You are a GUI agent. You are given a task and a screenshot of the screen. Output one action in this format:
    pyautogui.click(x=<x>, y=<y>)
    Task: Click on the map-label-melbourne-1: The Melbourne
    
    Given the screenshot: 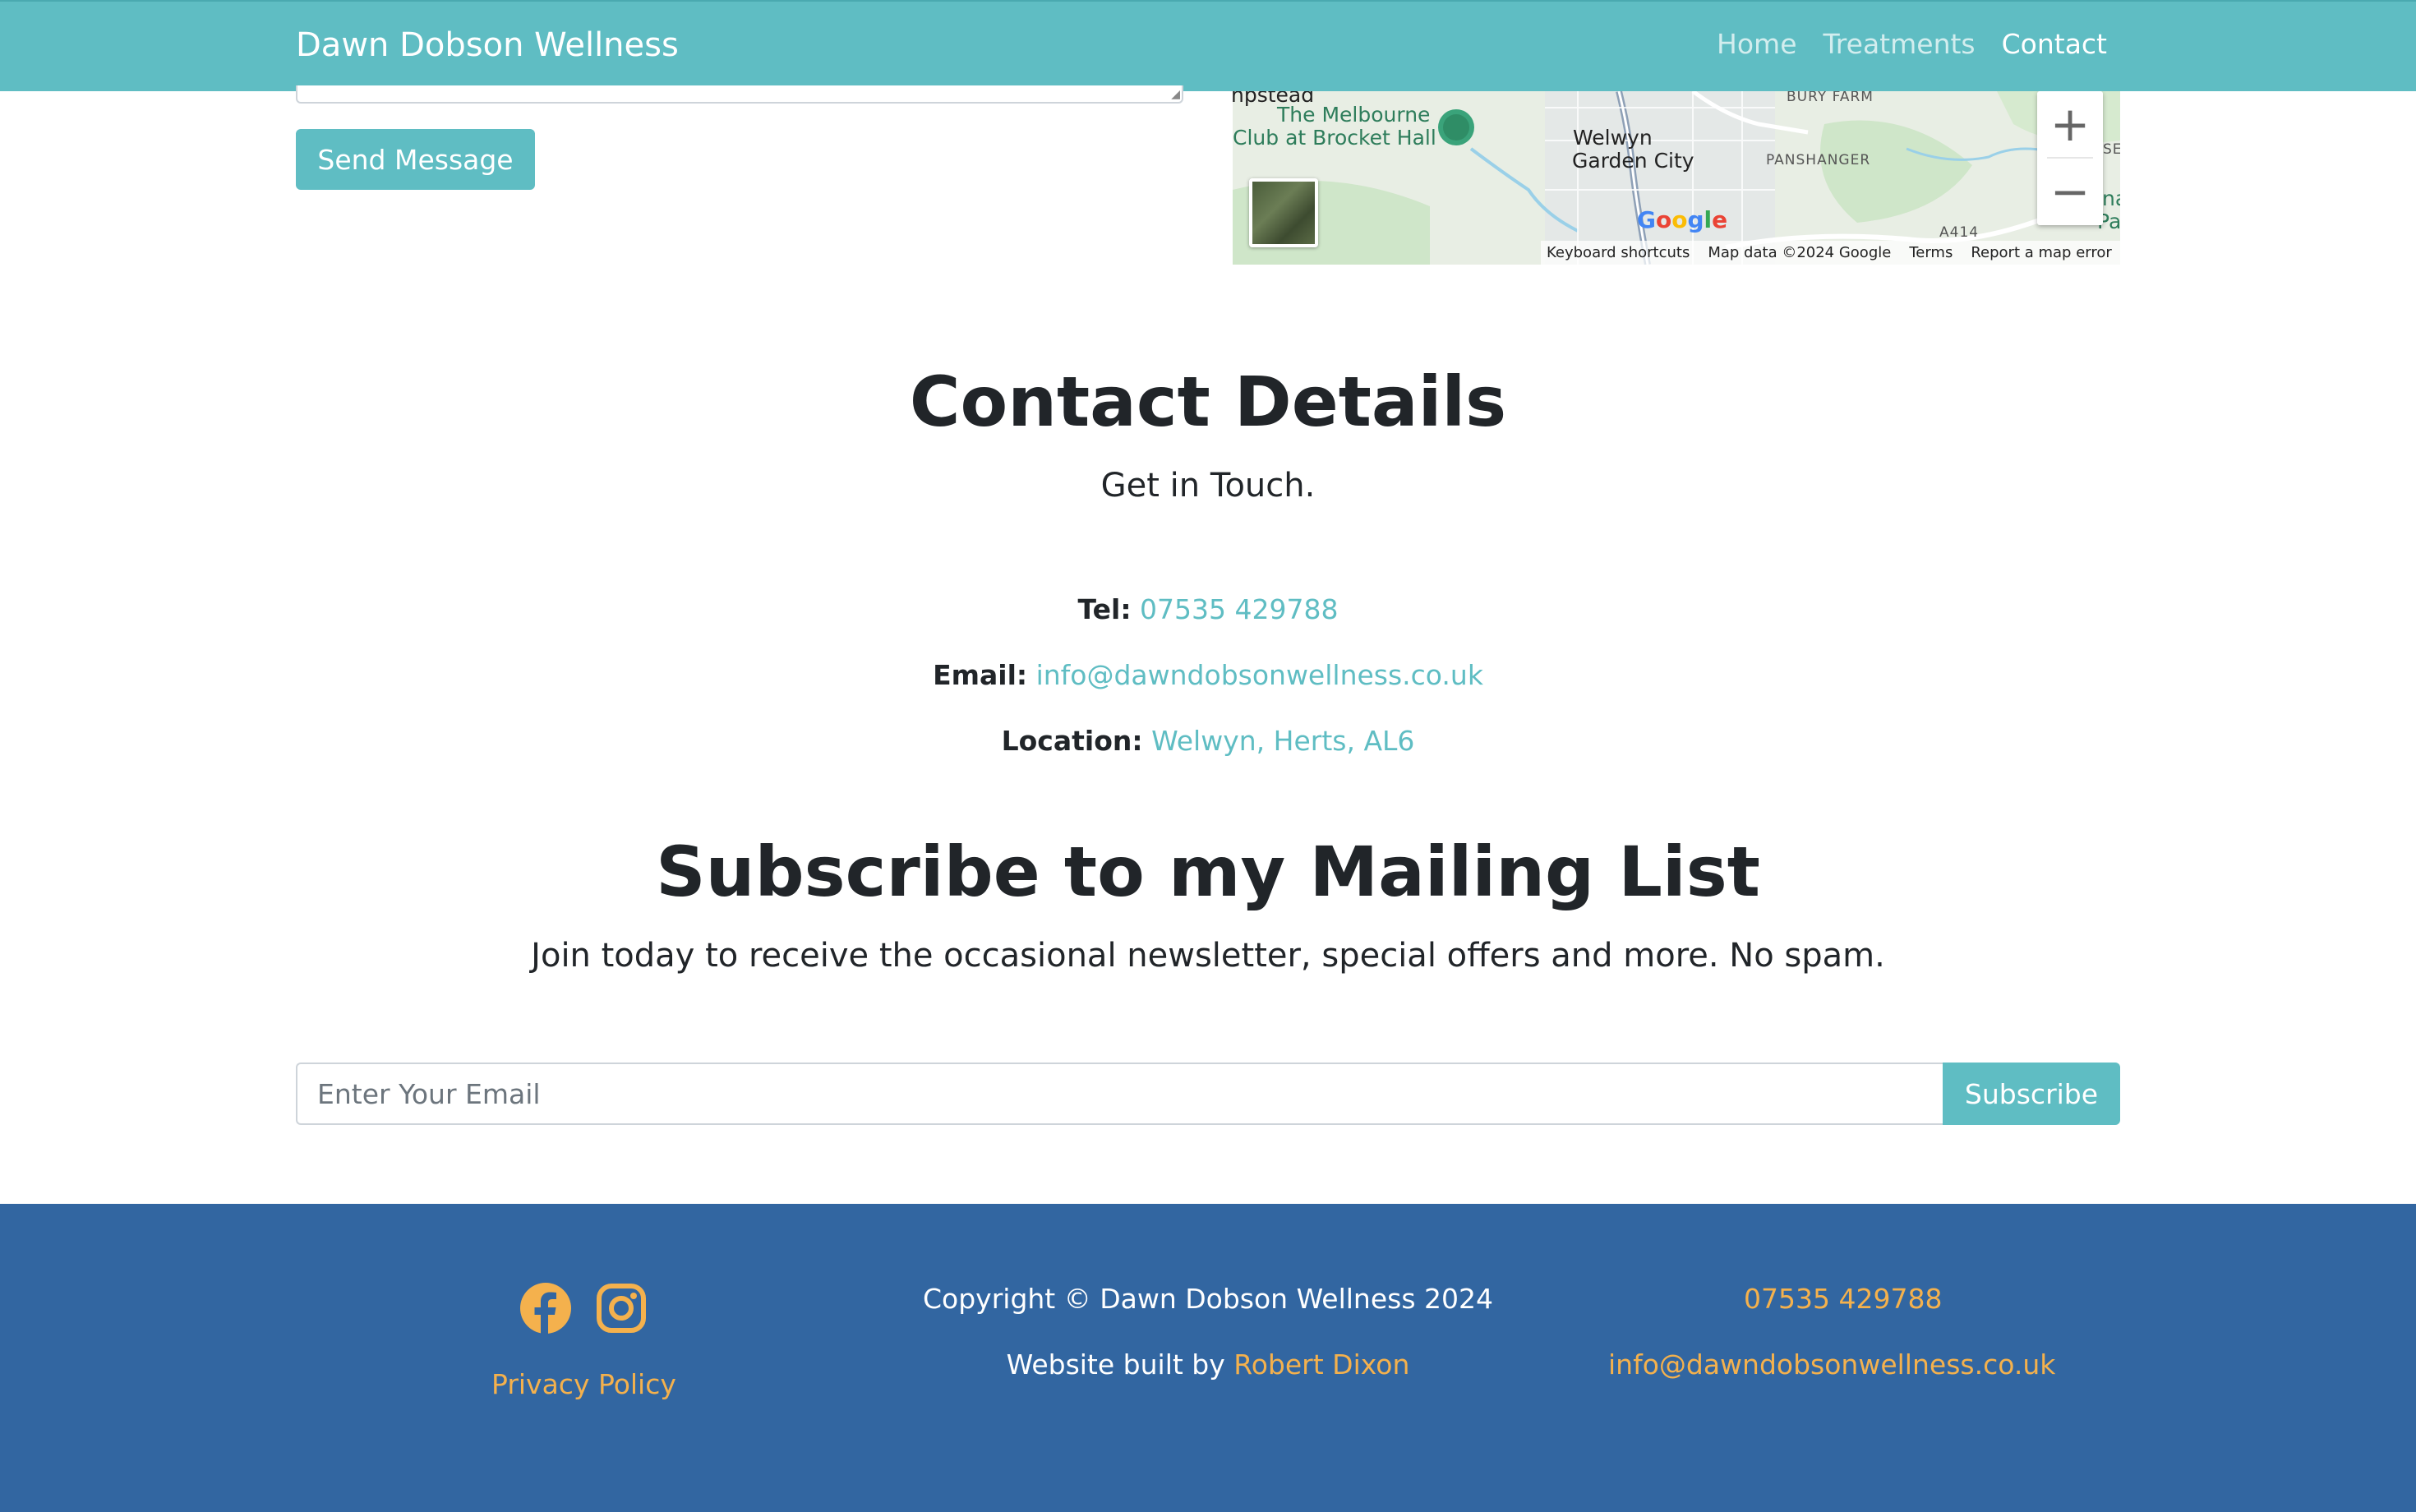 What is the action you would take?
    pyautogui.click(x=1354, y=115)
    